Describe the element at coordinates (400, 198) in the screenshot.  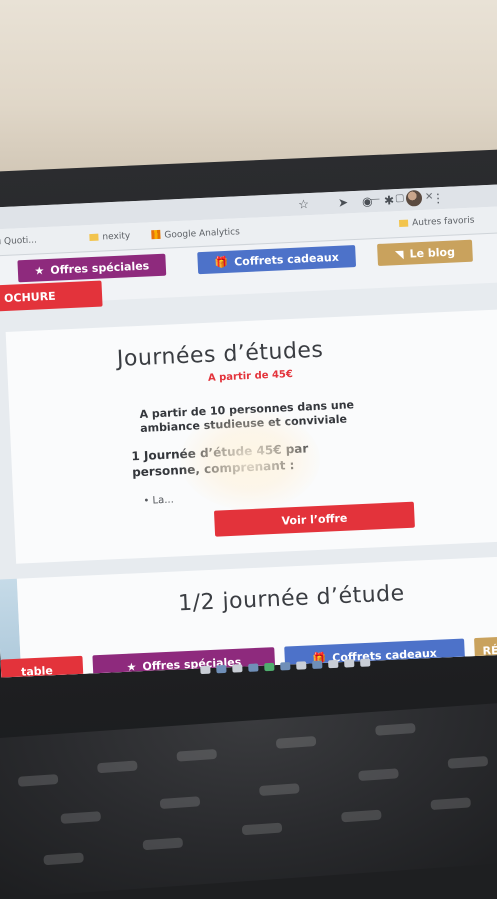
I see `maximize-icon: ▢` at that location.